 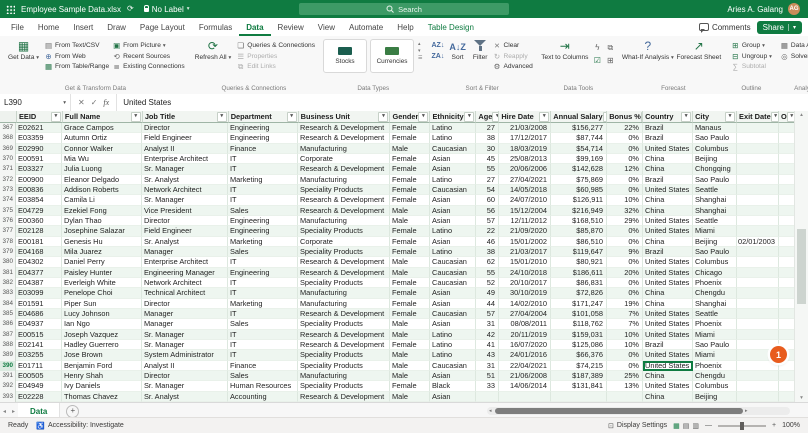 I want to click on cell: Latino, so click(x=453, y=128).